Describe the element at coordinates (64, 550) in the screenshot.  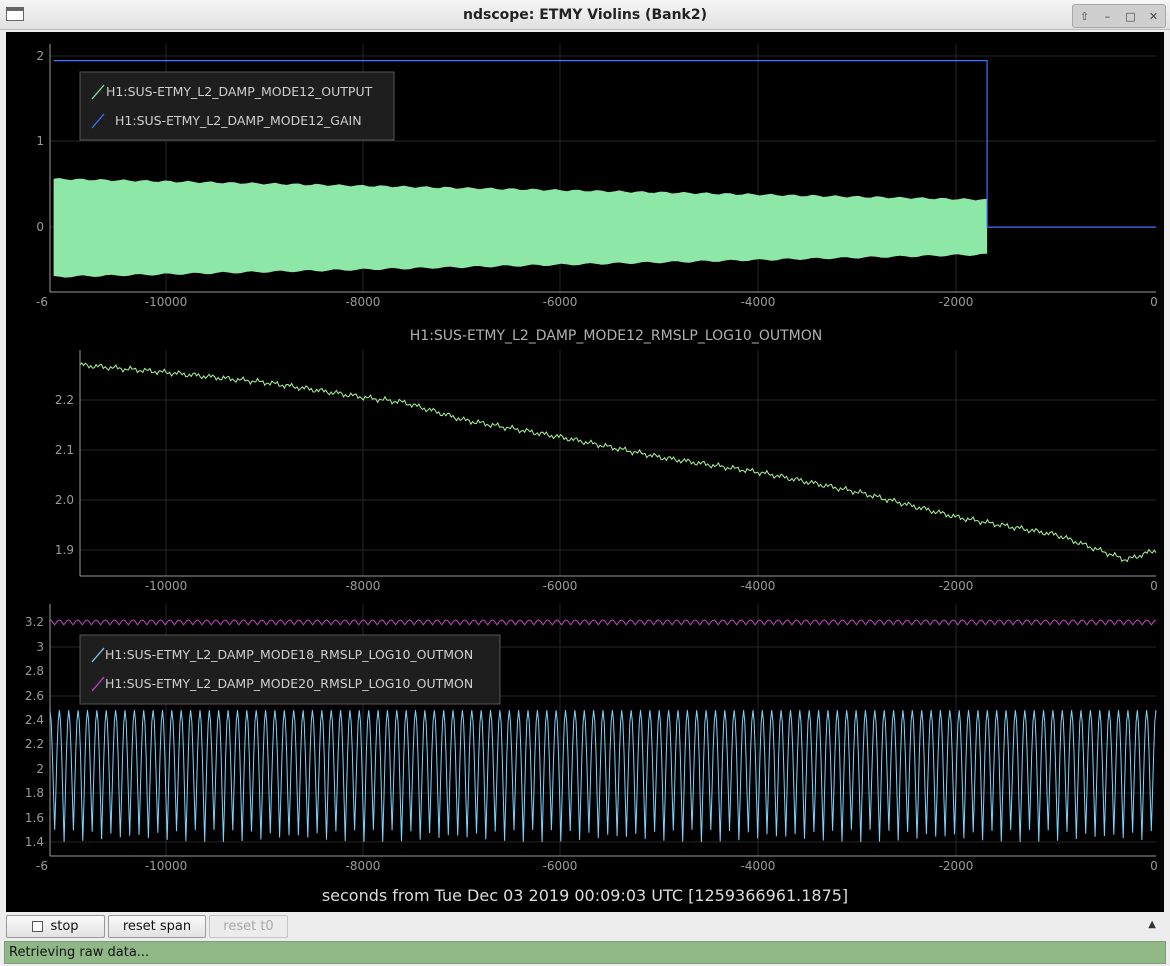
I see `p2-ytick: 1.9` at that location.